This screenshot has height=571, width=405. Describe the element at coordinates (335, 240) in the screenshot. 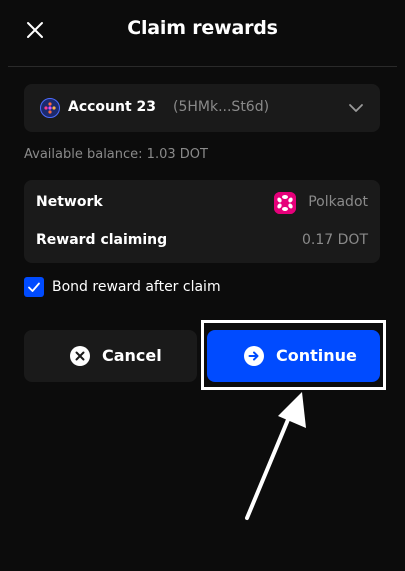

I see `reward-value: 0.17 DOT` at that location.